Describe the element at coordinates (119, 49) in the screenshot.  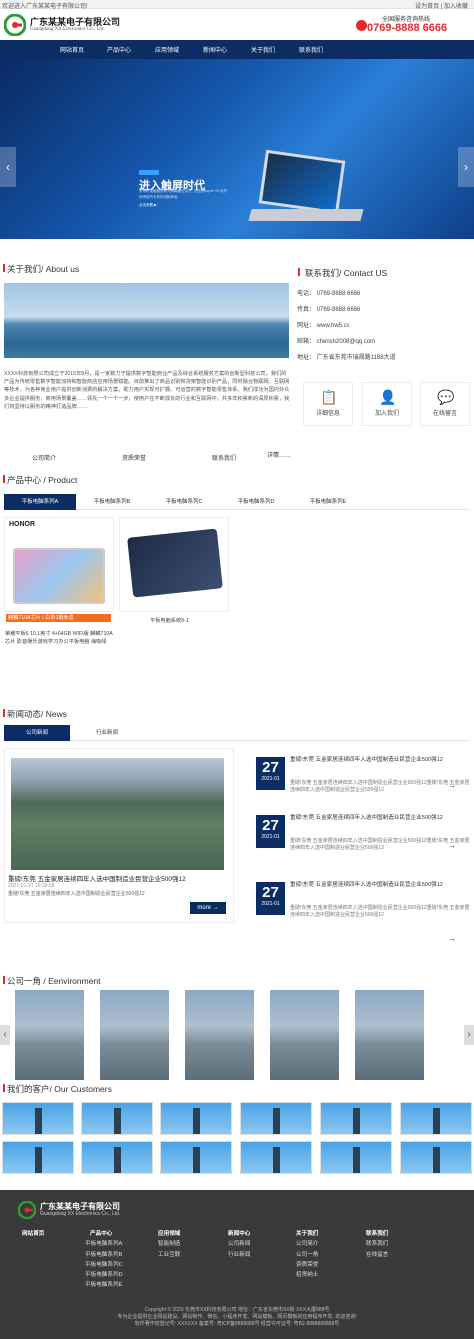
I see `nav-products: 产品中心` at that location.